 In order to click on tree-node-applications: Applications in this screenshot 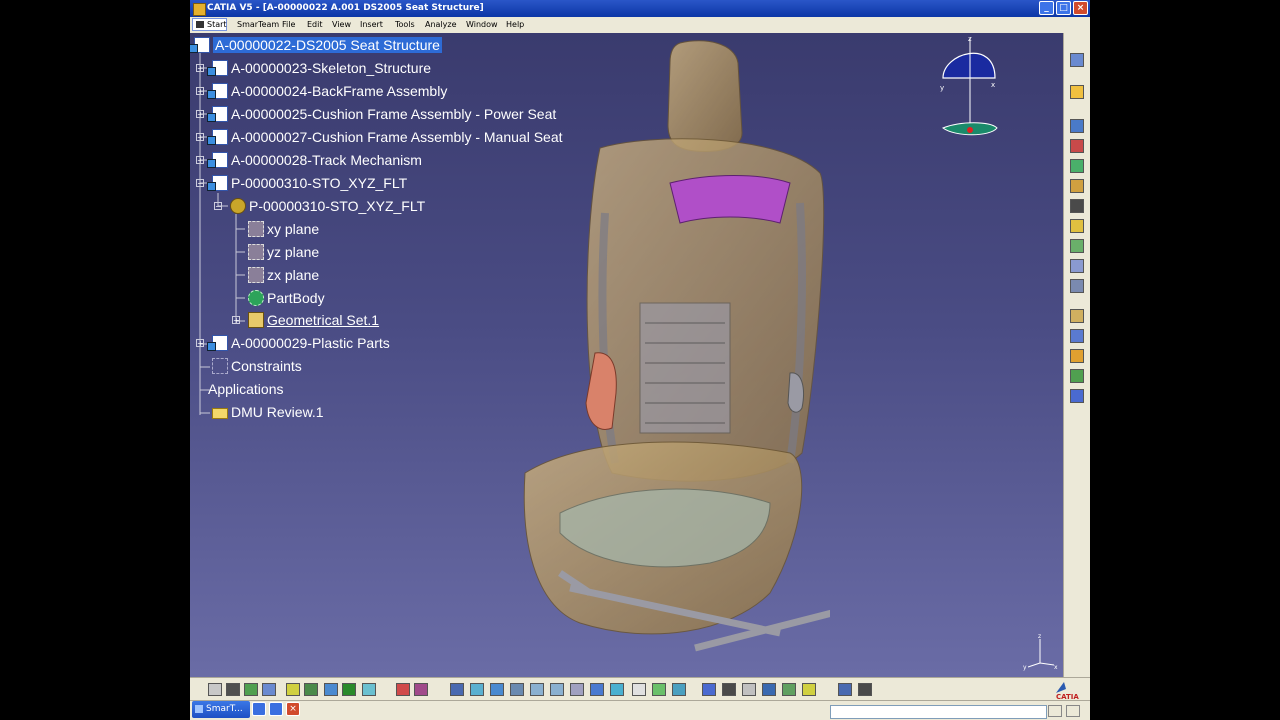, I will do `click(246, 389)`.